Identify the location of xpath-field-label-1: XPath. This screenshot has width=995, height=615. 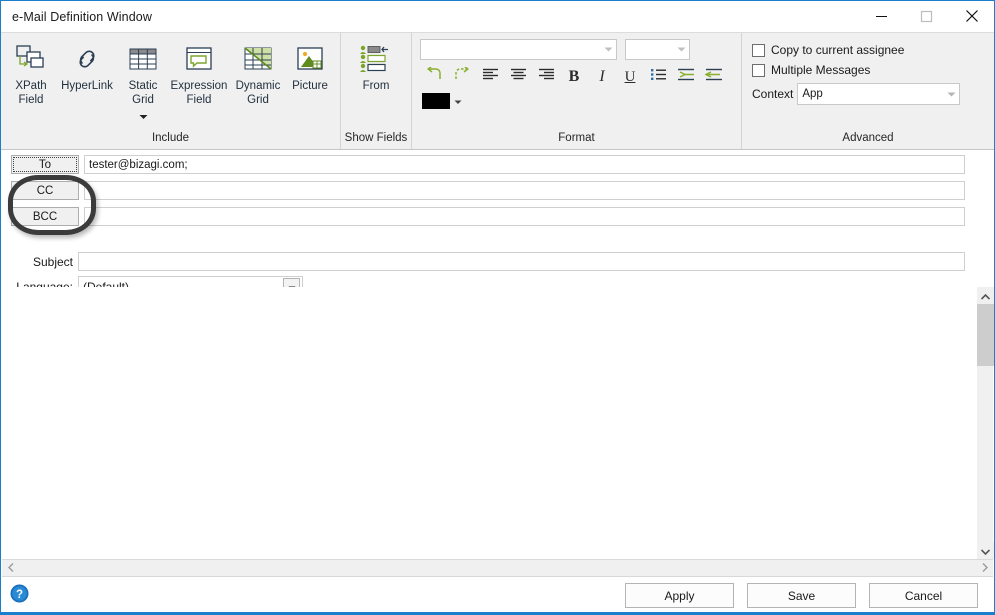
(31, 86).